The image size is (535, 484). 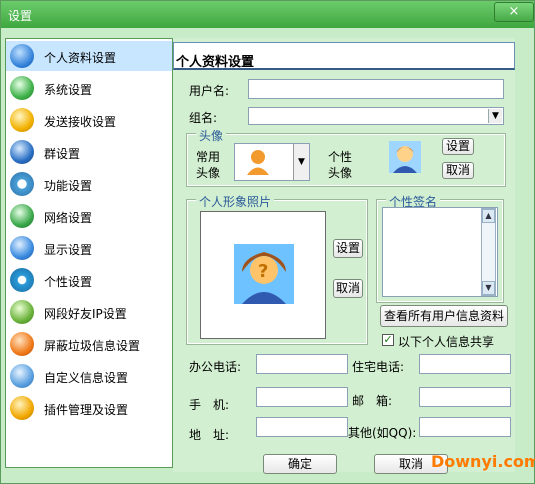 I want to click on group-name-select: ▼, so click(x=376, y=116).